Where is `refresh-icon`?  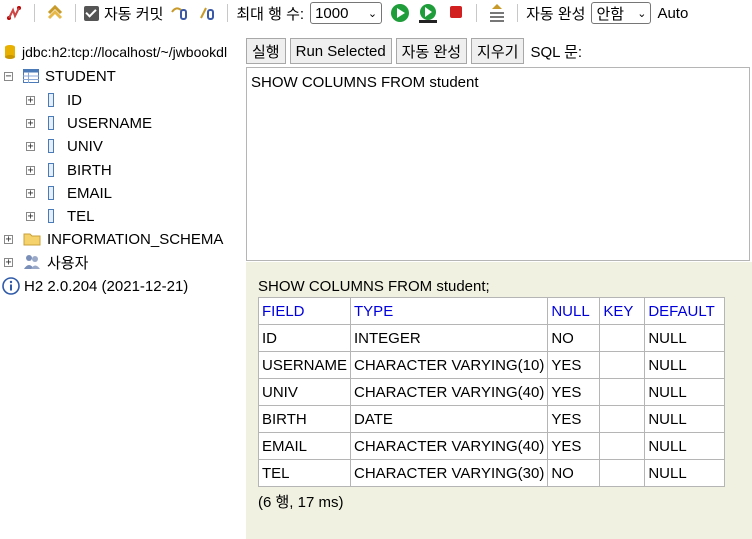
refresh-icon is located at coordinates (55, 13).